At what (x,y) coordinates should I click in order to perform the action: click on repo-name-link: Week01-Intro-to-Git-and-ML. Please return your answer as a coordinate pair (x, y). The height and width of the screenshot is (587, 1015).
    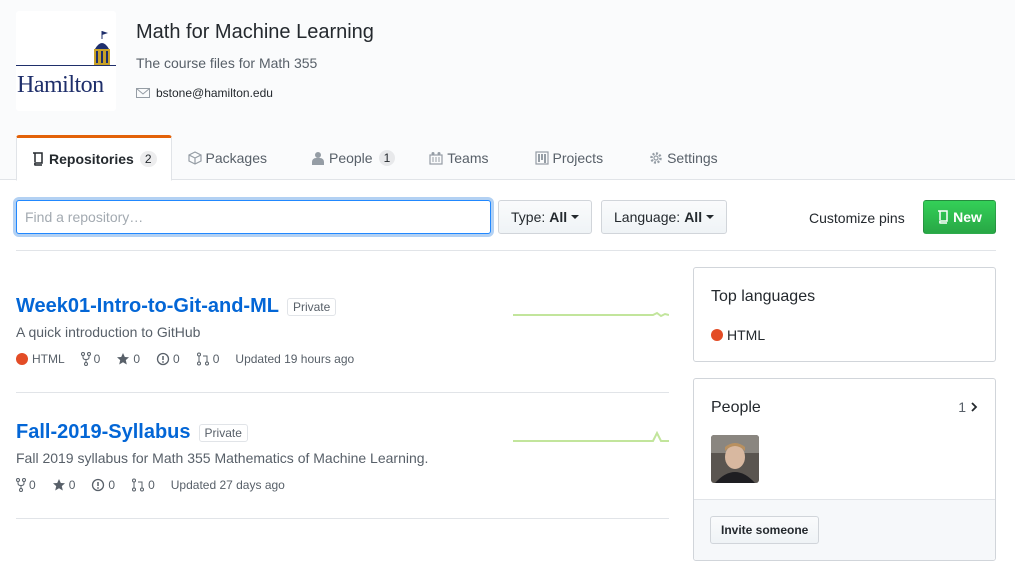
    Looking at the image, I should click on (147, 306).